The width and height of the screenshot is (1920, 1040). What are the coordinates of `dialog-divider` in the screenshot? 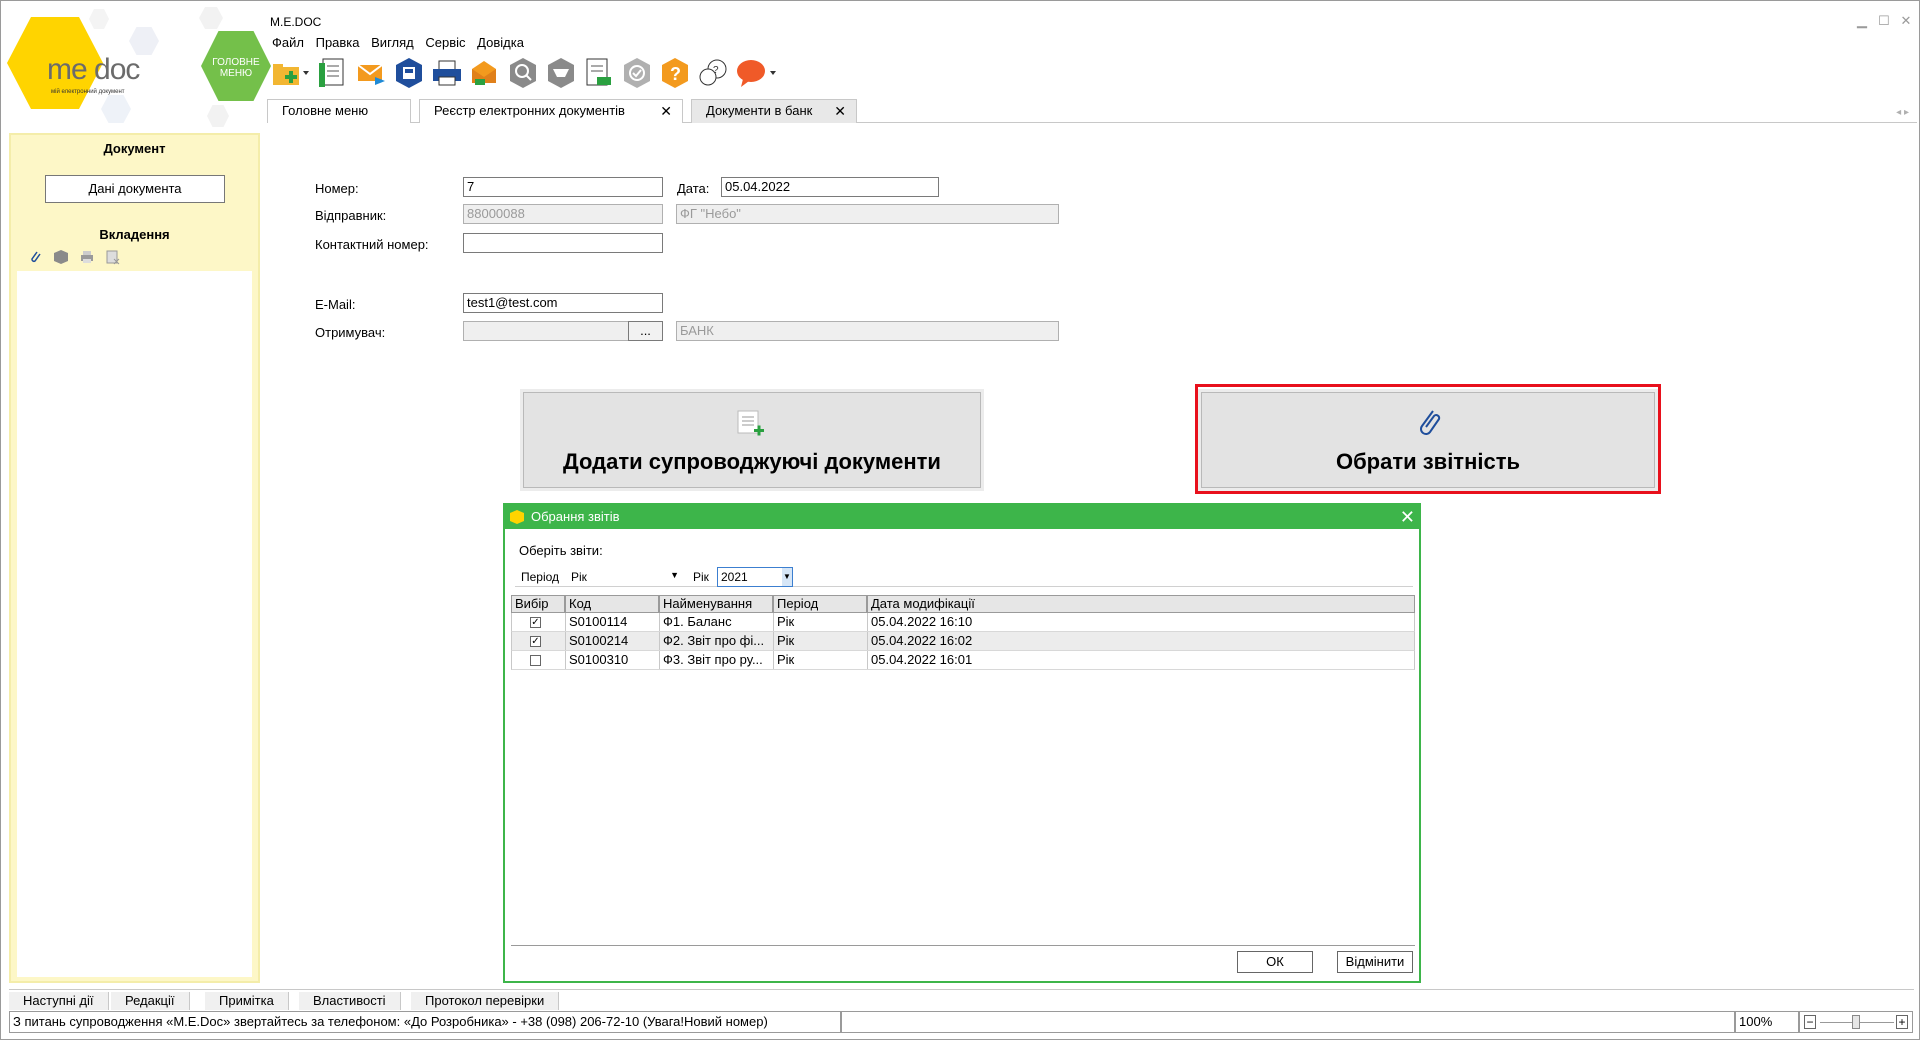 It's located at (963, 945).